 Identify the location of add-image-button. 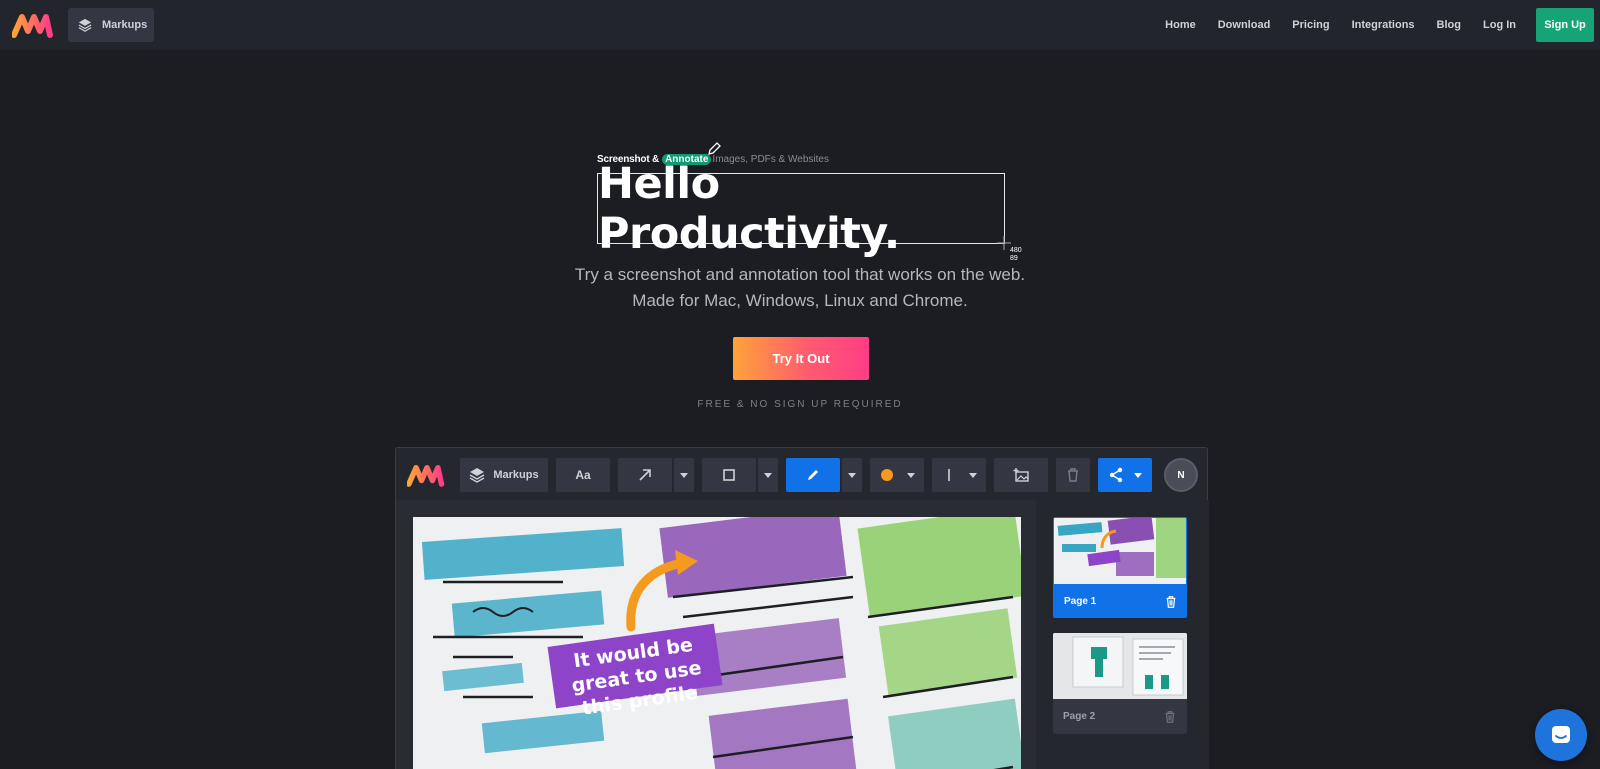
(1021, 475).